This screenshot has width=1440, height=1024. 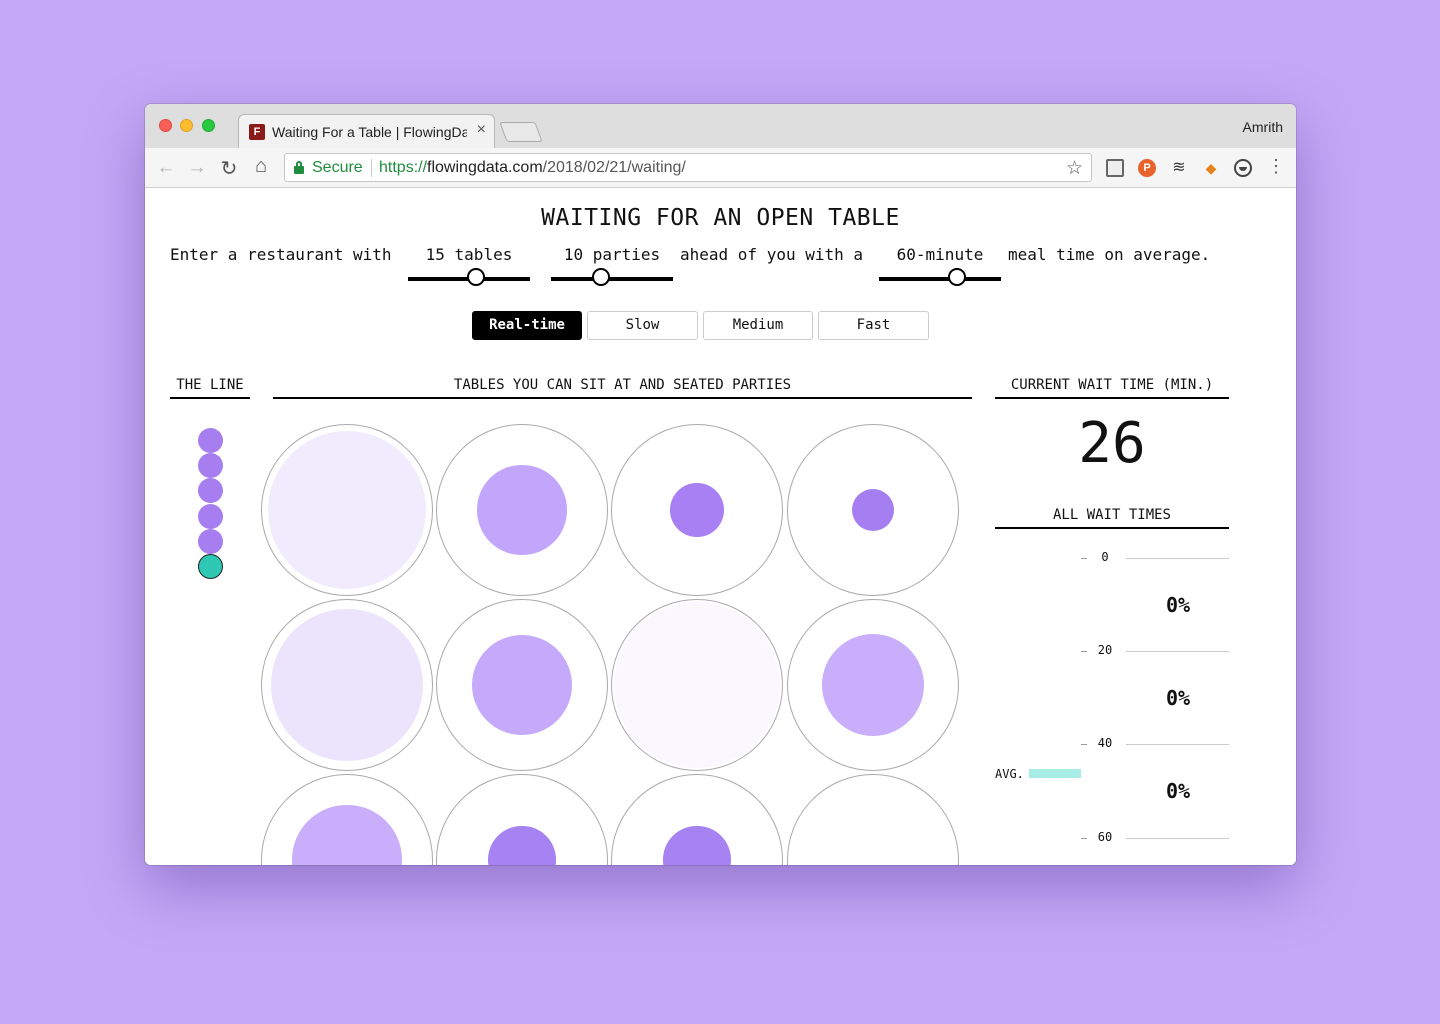 What do you see at coordinates (873, 325) in the screenshot?
I see `fast-button: Fast` at bounding box center [873, 325].